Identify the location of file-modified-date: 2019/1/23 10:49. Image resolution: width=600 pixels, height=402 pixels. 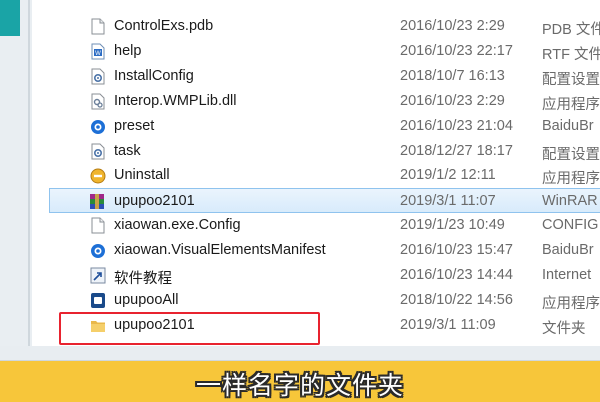
(452, 225).